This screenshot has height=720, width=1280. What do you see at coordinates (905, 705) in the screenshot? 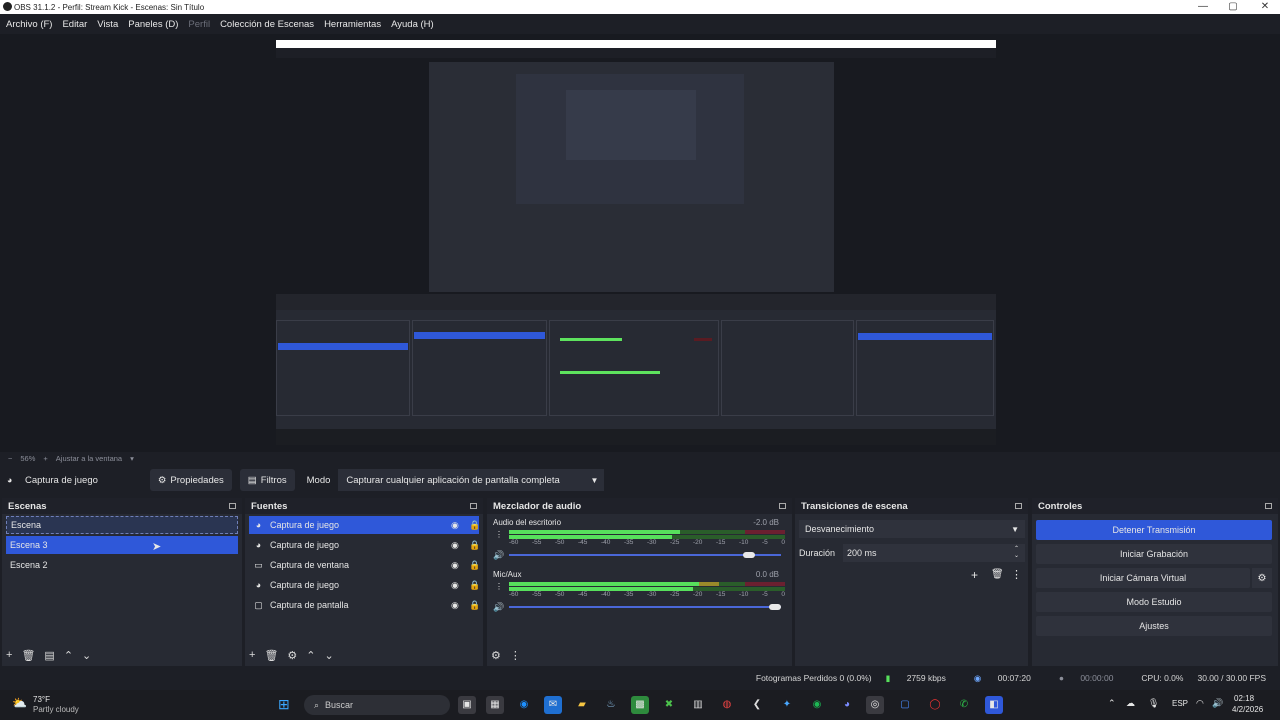
I see `capture-icon: ▢` at bounding box center [905, 705].